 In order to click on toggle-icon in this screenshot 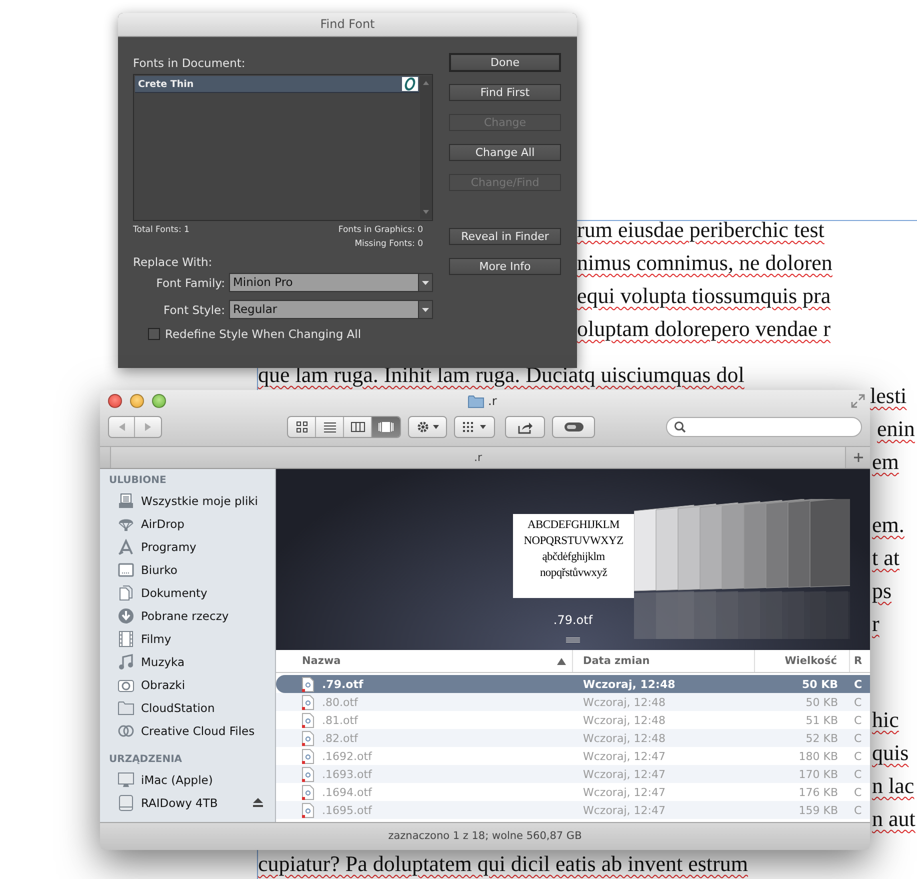, I will do `click(574, 427)`.